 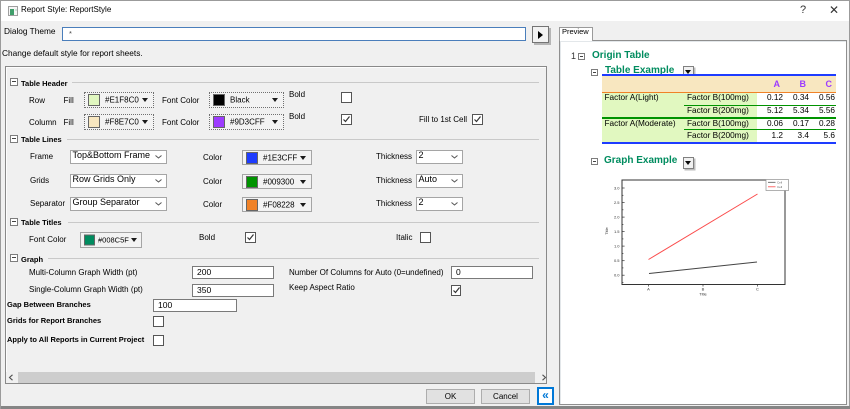 What do you see at coordinates (617, 217) in the screenshot?
I see `svg-text: 2.0` at bounding box center [617, 217].